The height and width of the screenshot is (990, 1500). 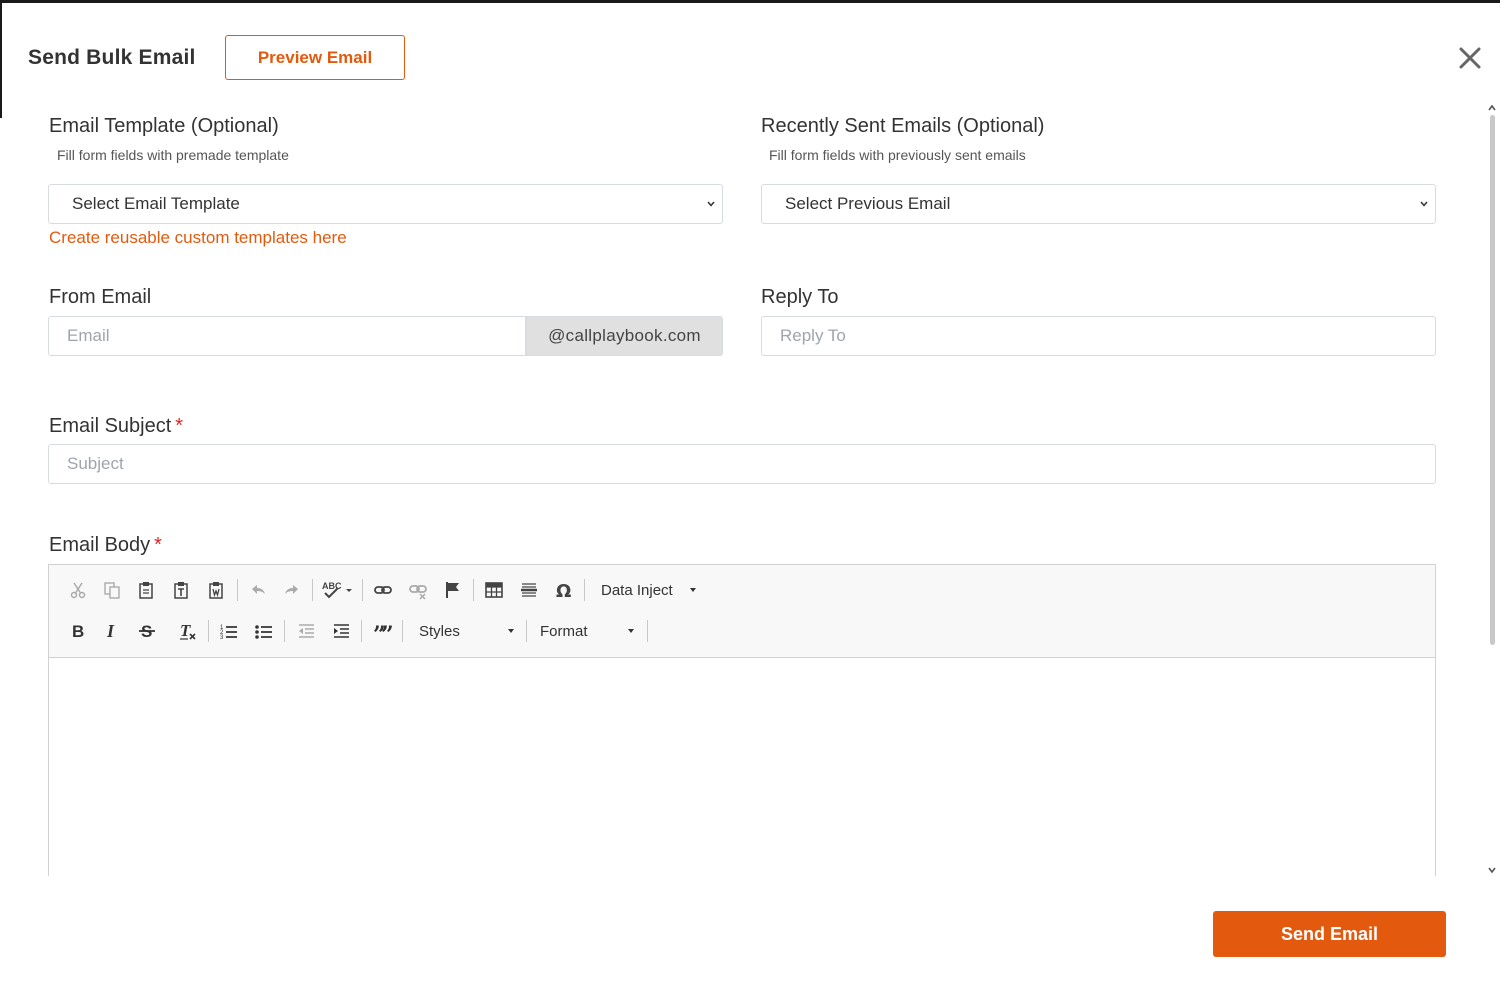 I want to click on create-templates-link: Create reusable custom templates here, so click(x=198, y=238).